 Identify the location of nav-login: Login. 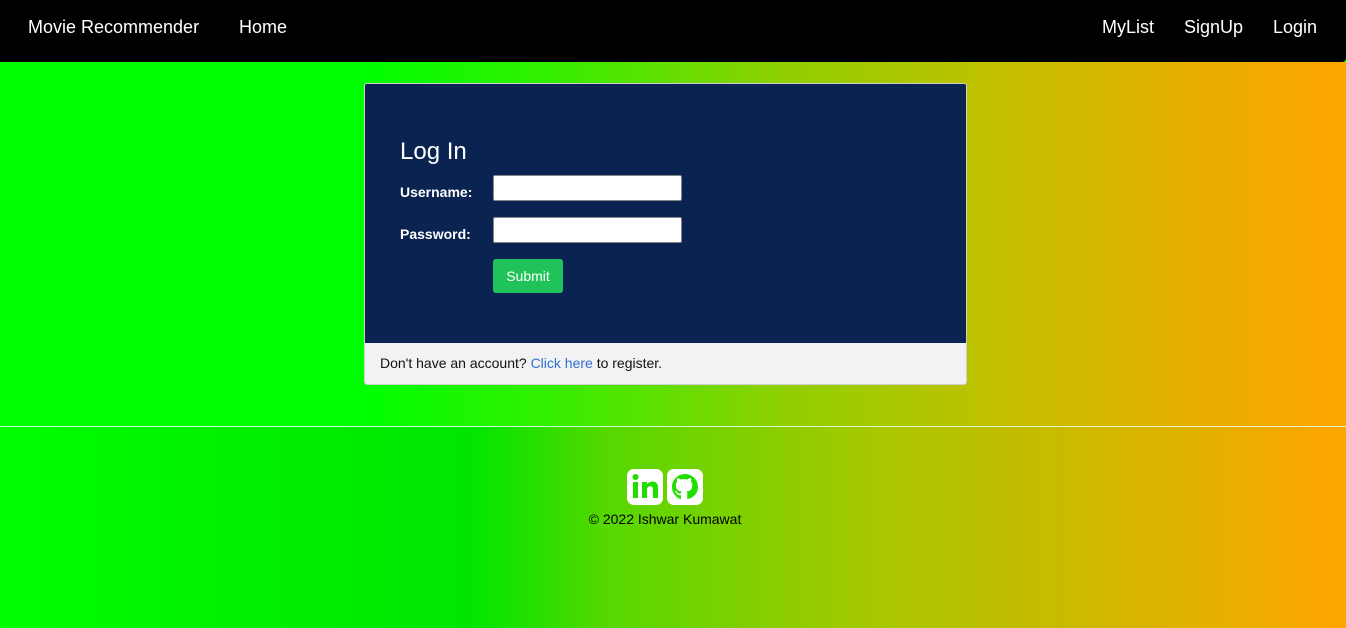
(1295, 27).